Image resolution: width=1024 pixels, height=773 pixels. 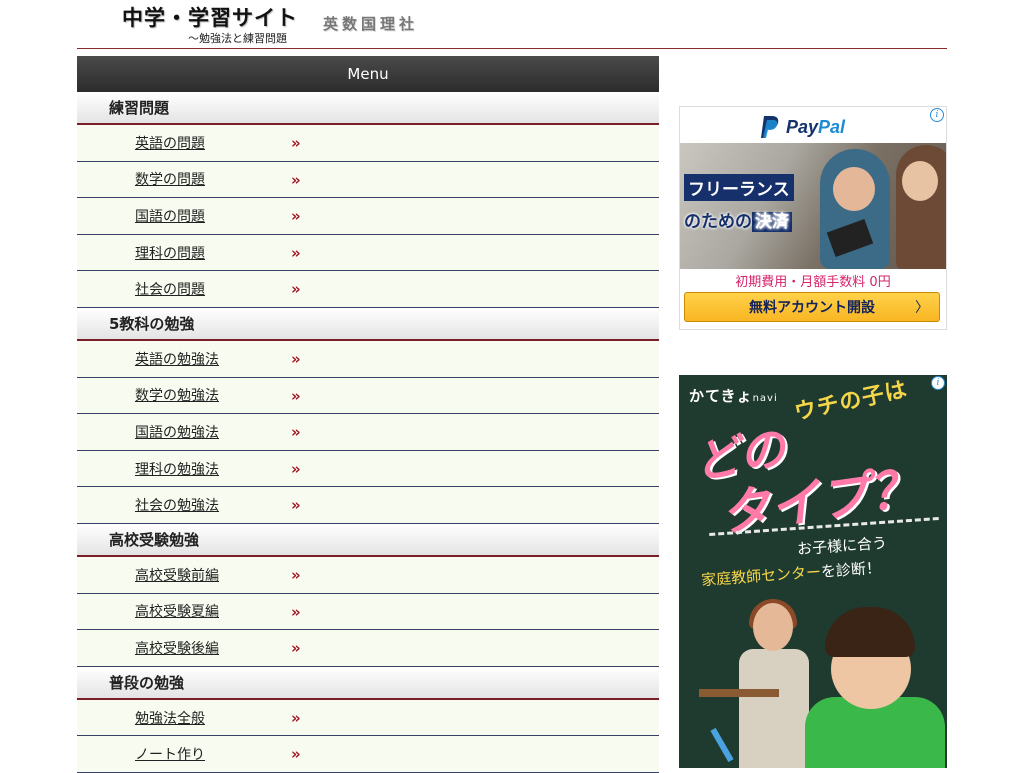 I want to click on menu-item-link: 国語の勉強法, so click(x=177, y=432).